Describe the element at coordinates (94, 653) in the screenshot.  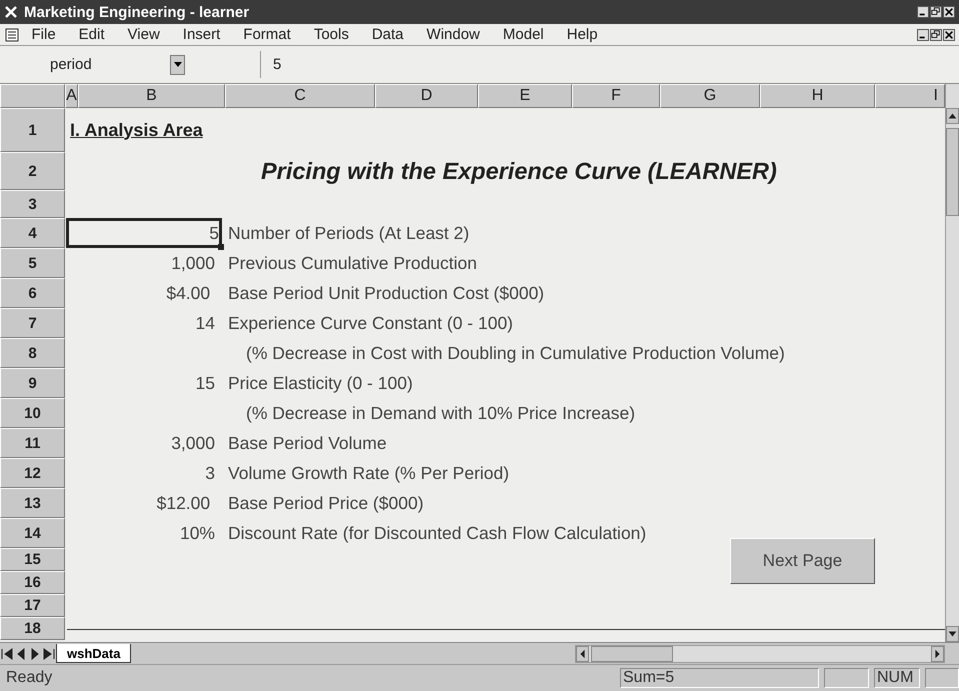
I see `sheet-tab: wshData` at that location.